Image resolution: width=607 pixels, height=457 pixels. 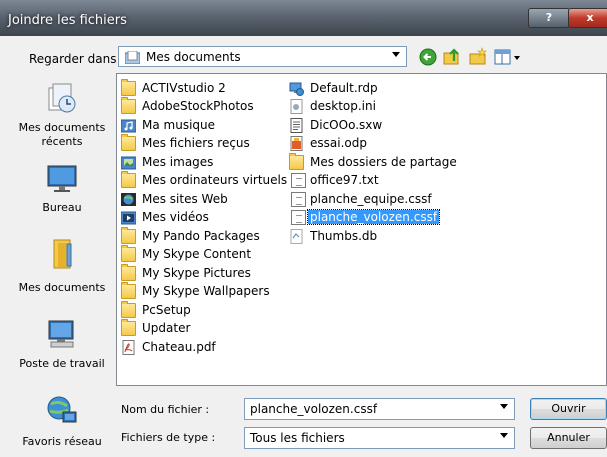 I want to click on item-name: My Pando Packages, so click(x=201, y=236).